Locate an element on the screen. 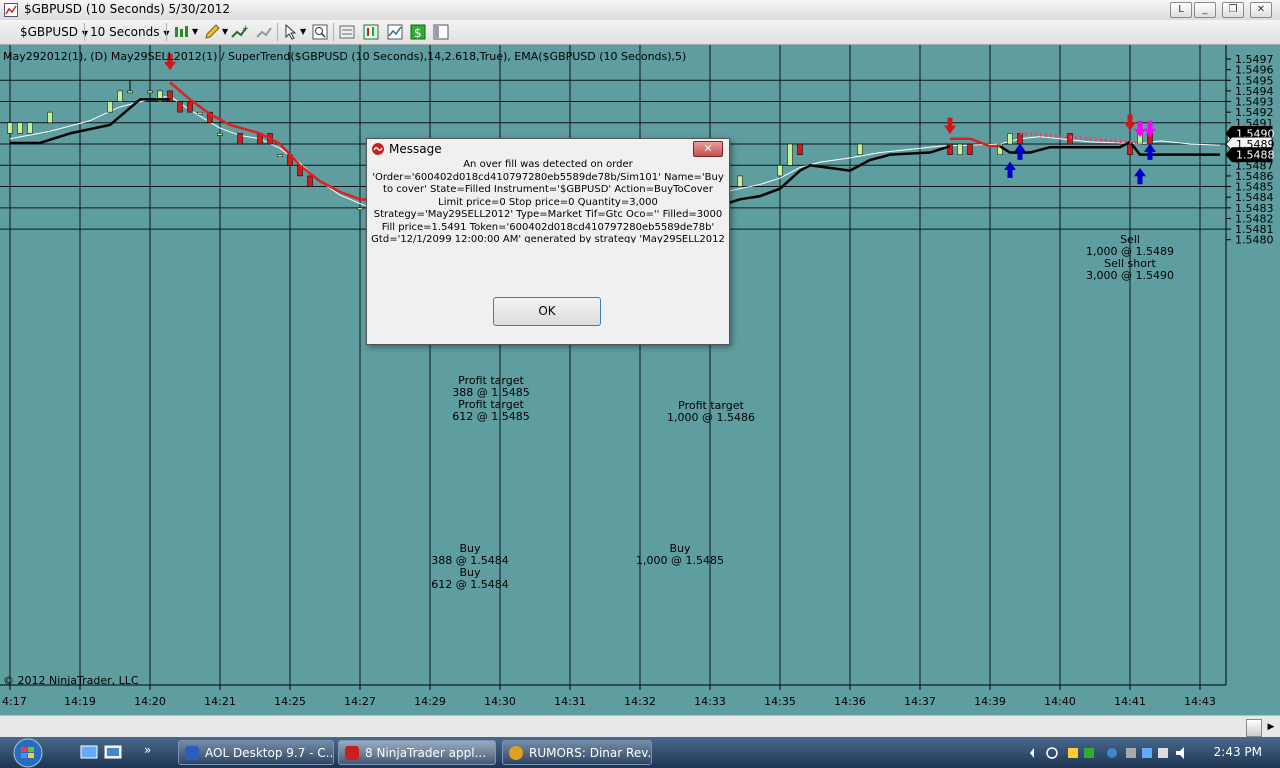 The image size is (1280, 768). y-tick-label: 1.5480 is located at coordinates (1254, 240).